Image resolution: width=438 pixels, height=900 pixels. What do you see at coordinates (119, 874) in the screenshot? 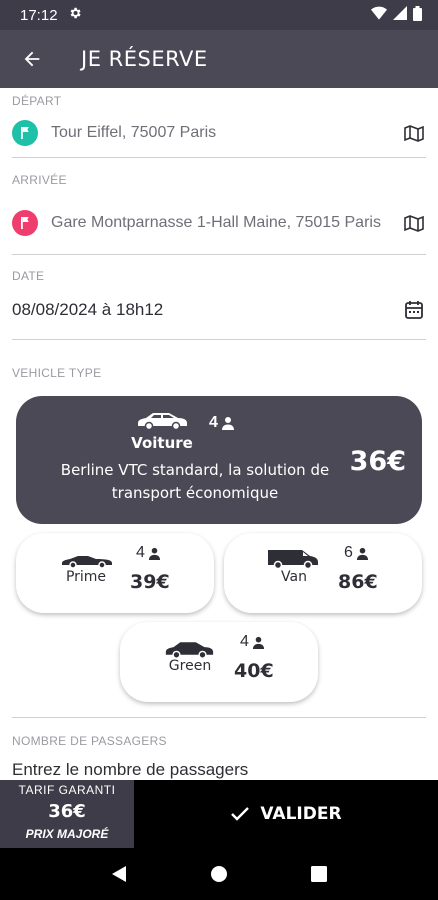
I see `nav-back-icon` at bounding box center [119, 874].